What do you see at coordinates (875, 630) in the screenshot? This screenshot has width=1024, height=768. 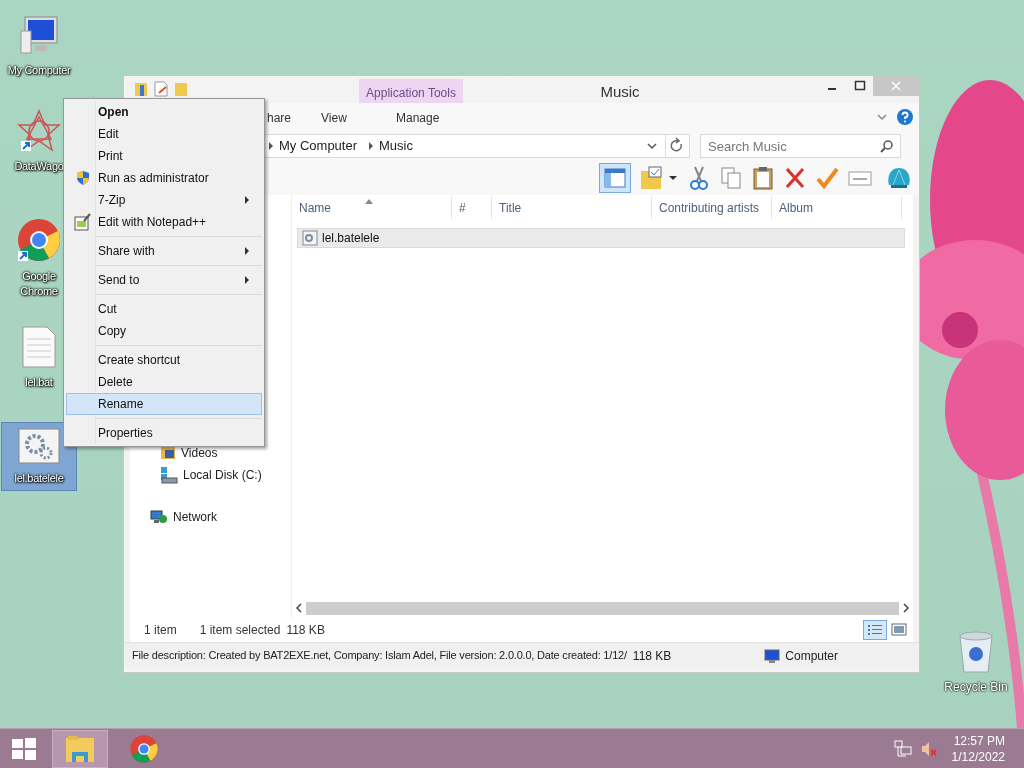 I see `details-view-icon` at bounding box center [875, 630].